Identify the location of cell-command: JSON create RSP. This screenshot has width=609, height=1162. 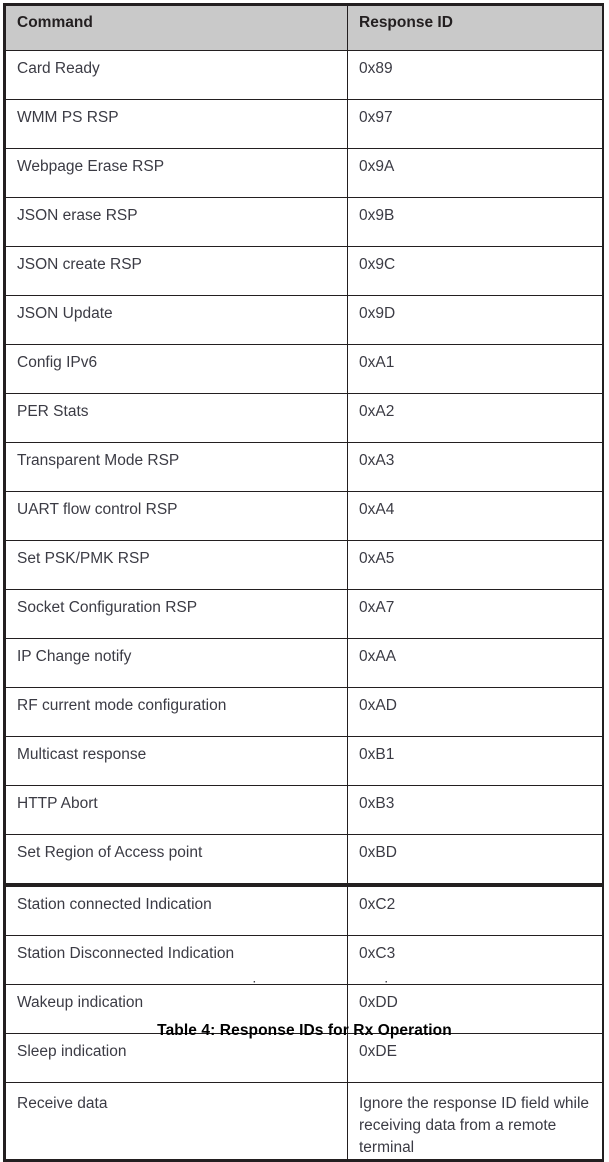
(176, 271).